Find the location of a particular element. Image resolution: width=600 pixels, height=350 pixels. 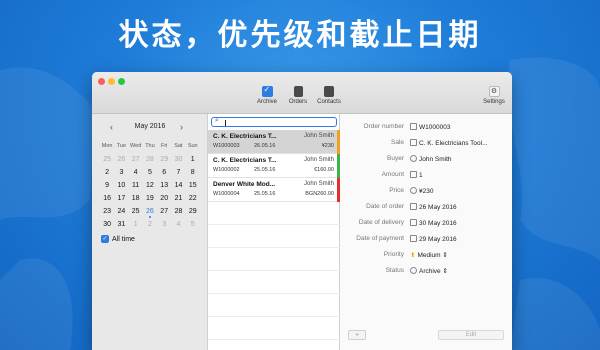

calendar-day: 7 is located at coordinates (178, 172).